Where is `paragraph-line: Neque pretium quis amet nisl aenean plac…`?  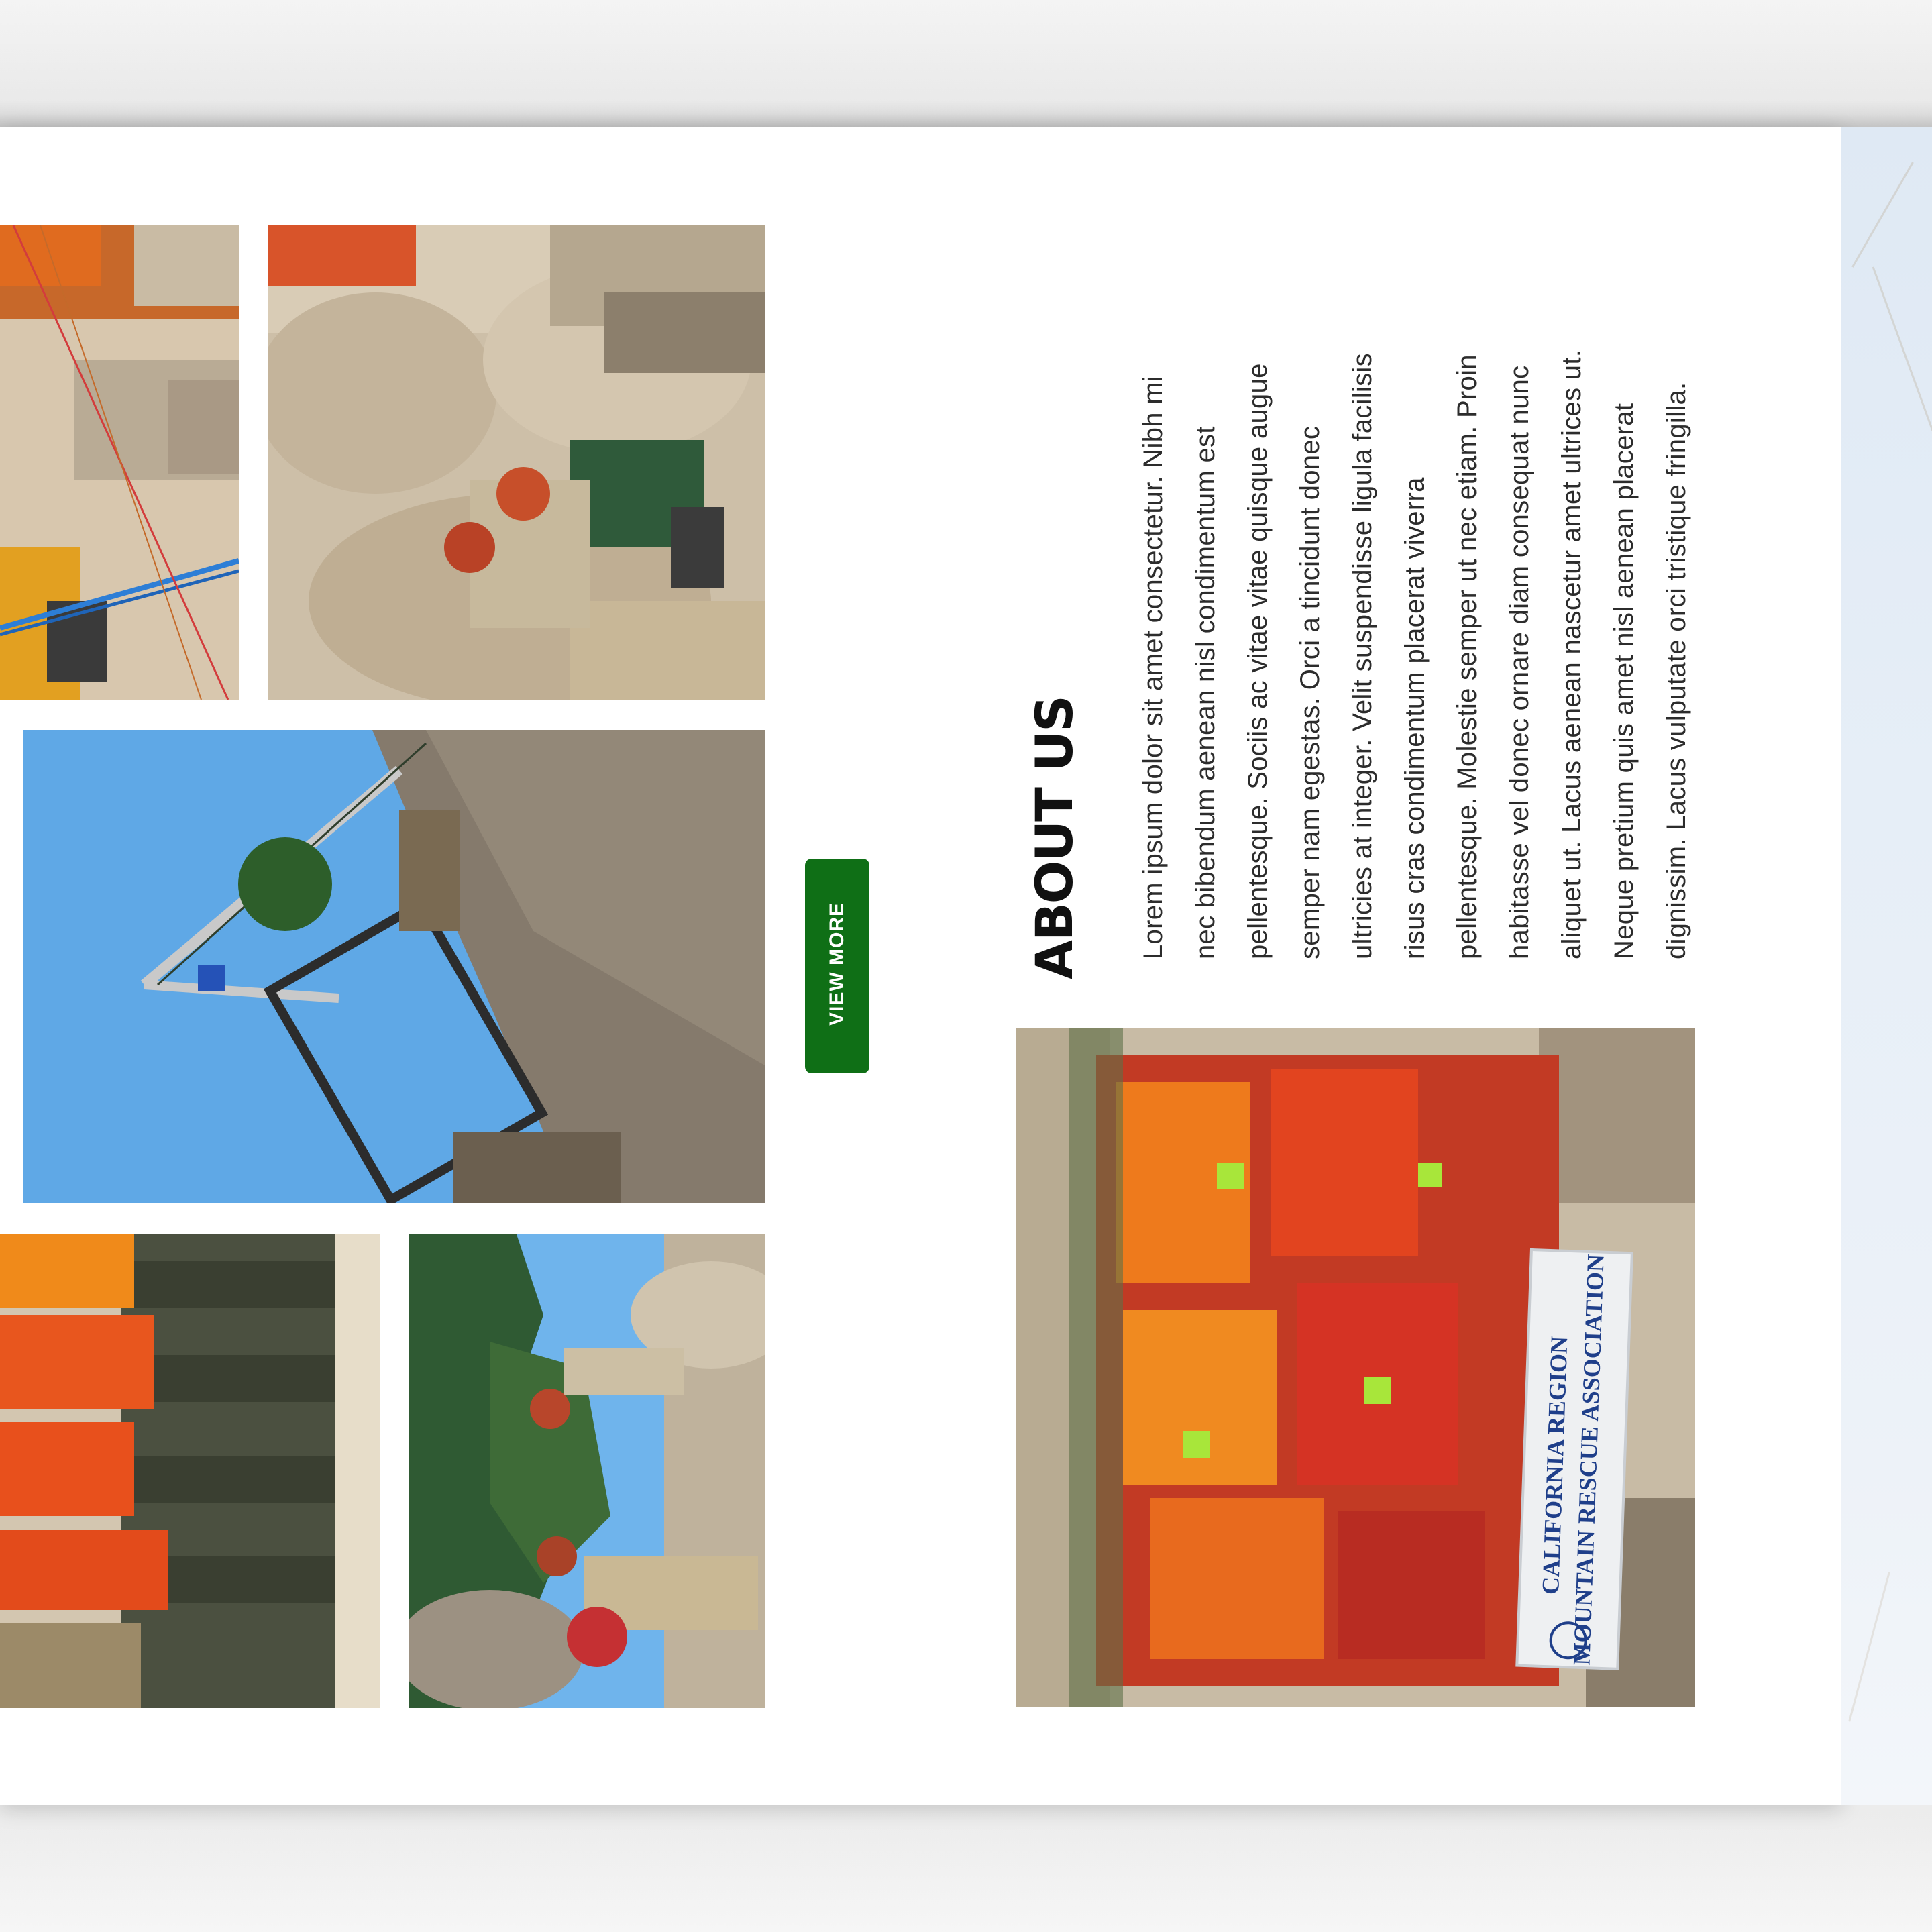
paragraph-line: Neque pretium quis amet nisl aenean plac… is located at coordinates (1624, 680).